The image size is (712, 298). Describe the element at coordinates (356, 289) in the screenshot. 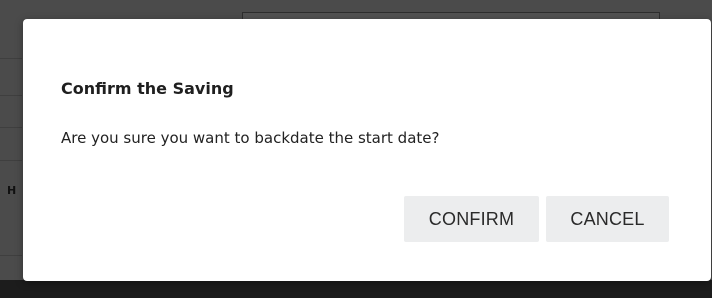

I see `background-footer-bar` at that location.